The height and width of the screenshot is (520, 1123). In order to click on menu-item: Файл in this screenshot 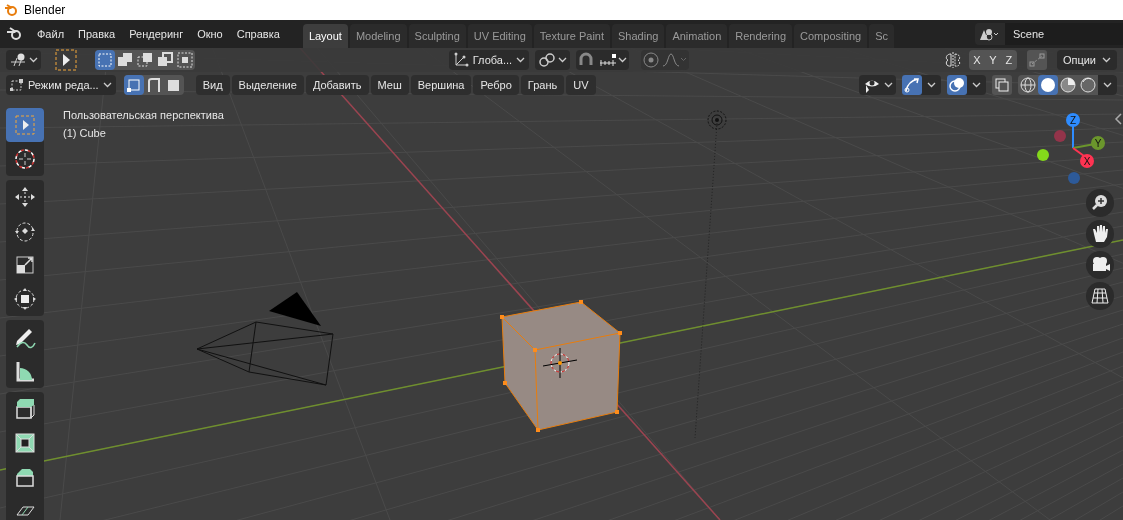, I will do `click(51, 34)`.